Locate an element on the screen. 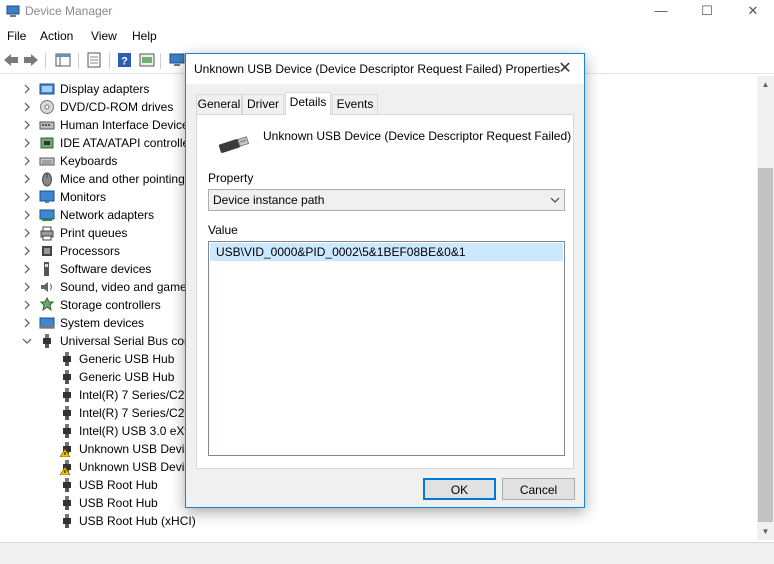 Image resolution: width=774 pixels, height=564 pixels. storage-controller-icon is located at coordinates (47, 304).